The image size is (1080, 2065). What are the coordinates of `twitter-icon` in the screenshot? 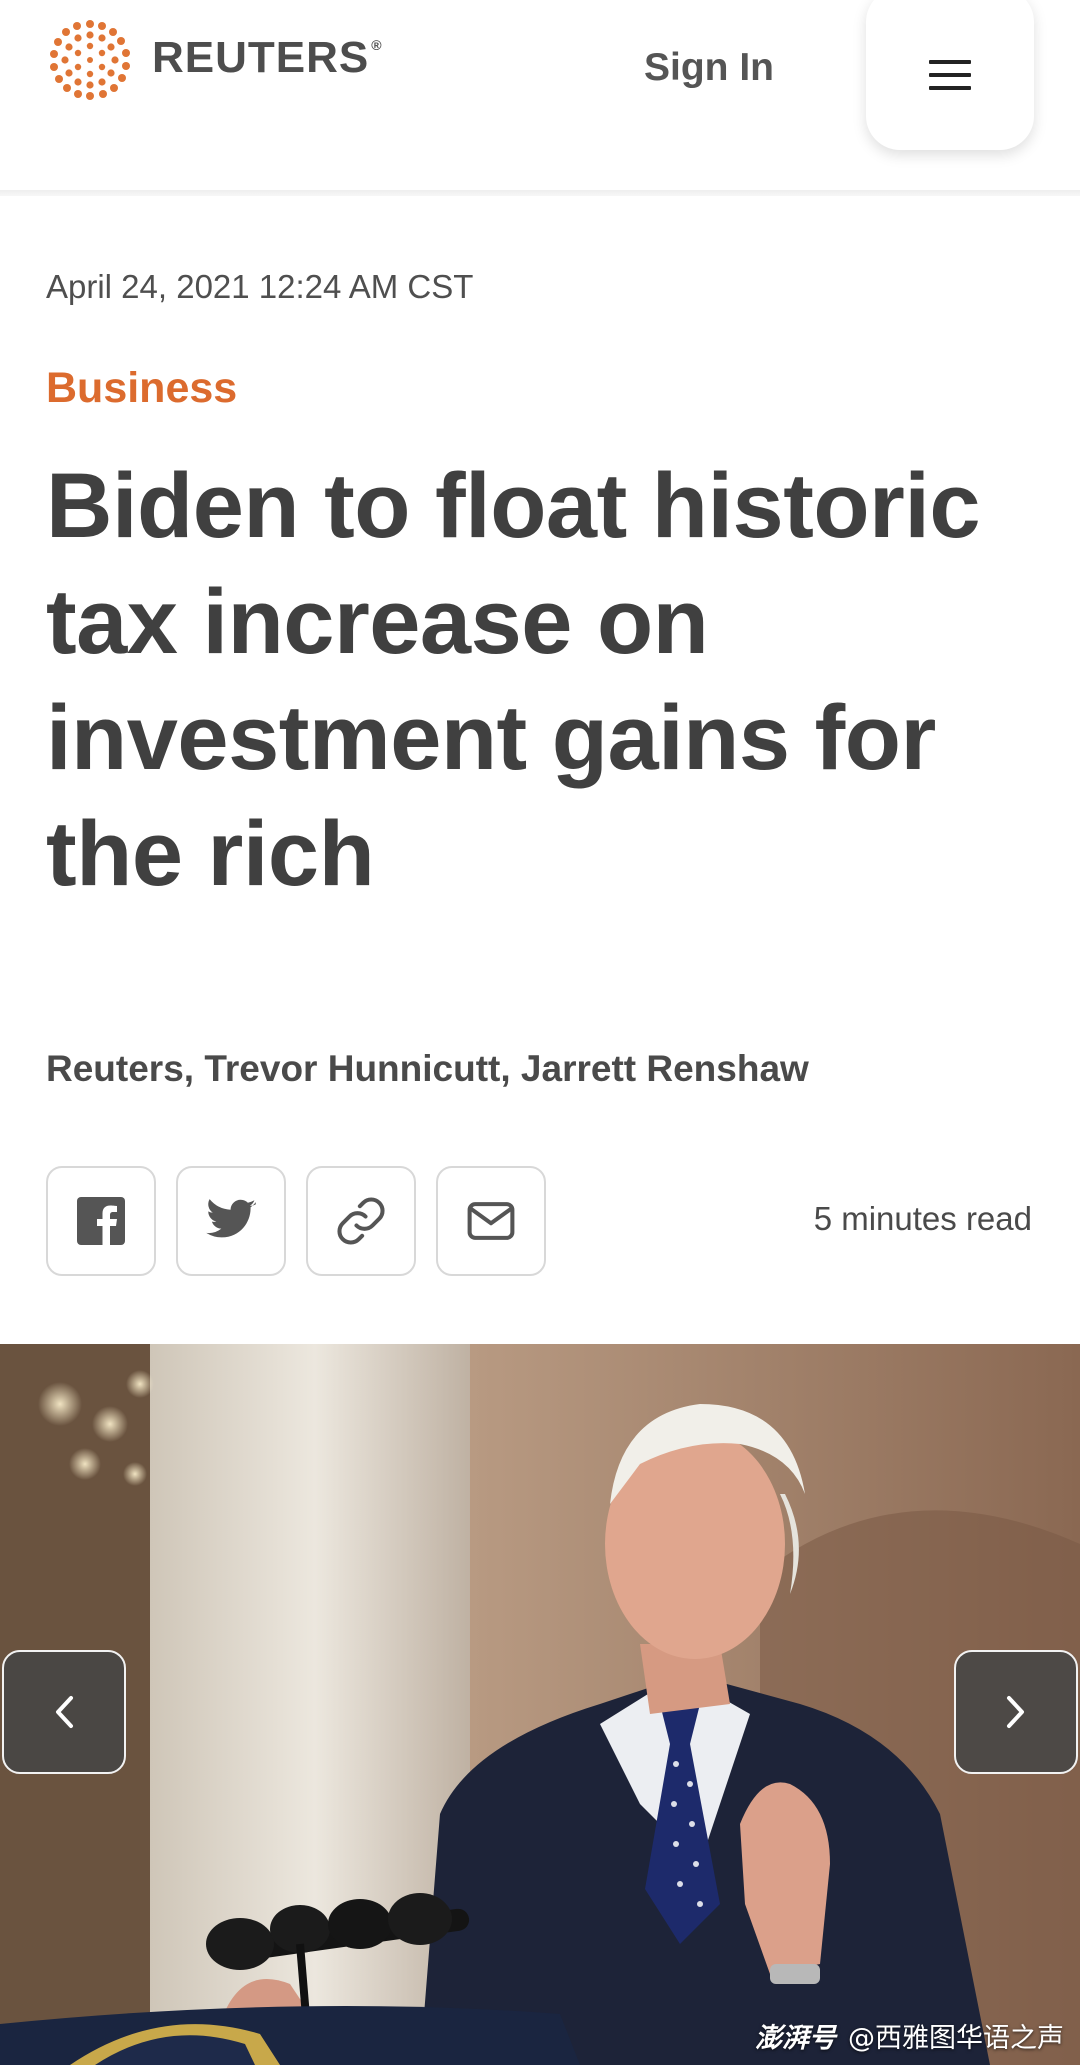 It's located at (231, 1218).